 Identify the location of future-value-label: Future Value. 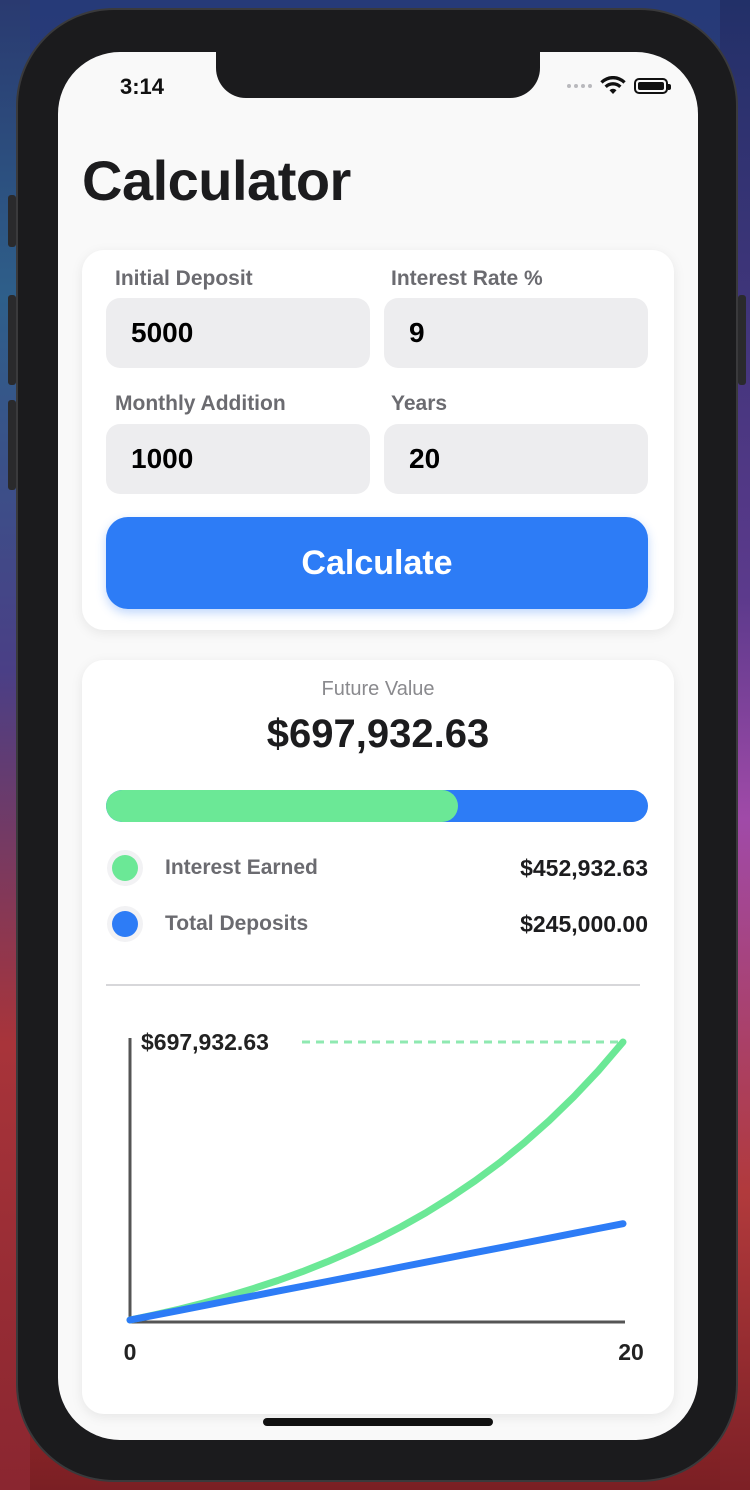
(378, 689).